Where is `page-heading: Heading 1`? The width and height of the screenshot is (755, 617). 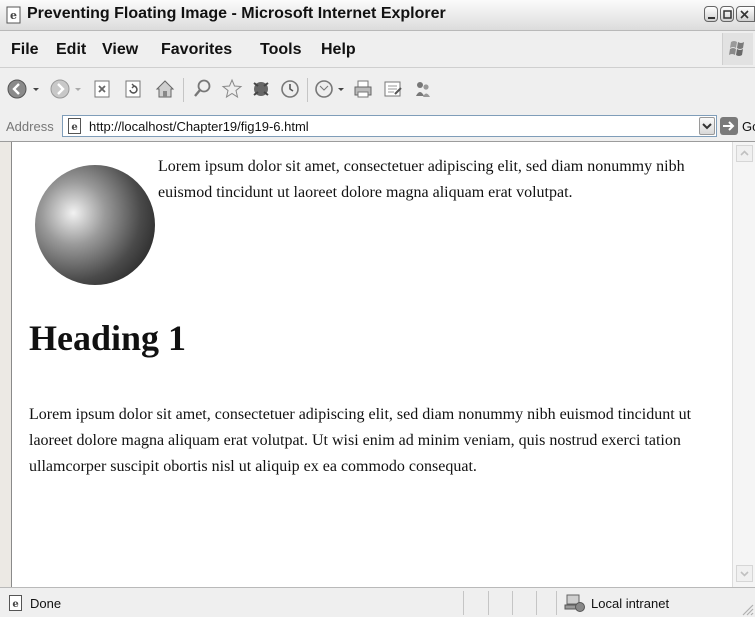 page-heading: Heading 1 is located at coordinates (108, 338).